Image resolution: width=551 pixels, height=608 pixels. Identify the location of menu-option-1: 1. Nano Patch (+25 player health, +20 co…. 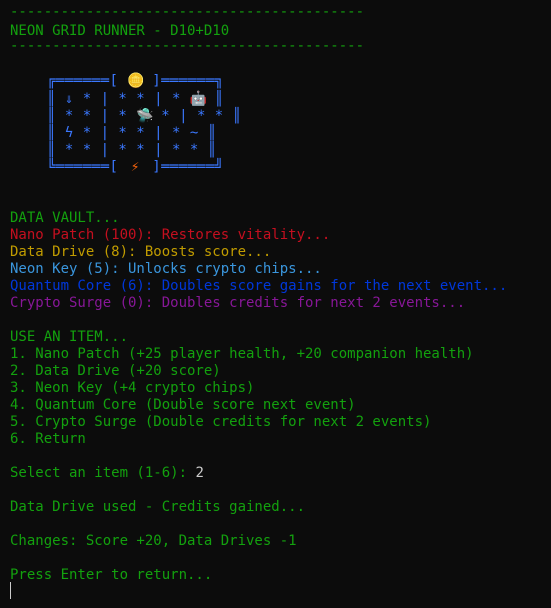
(242, 354).